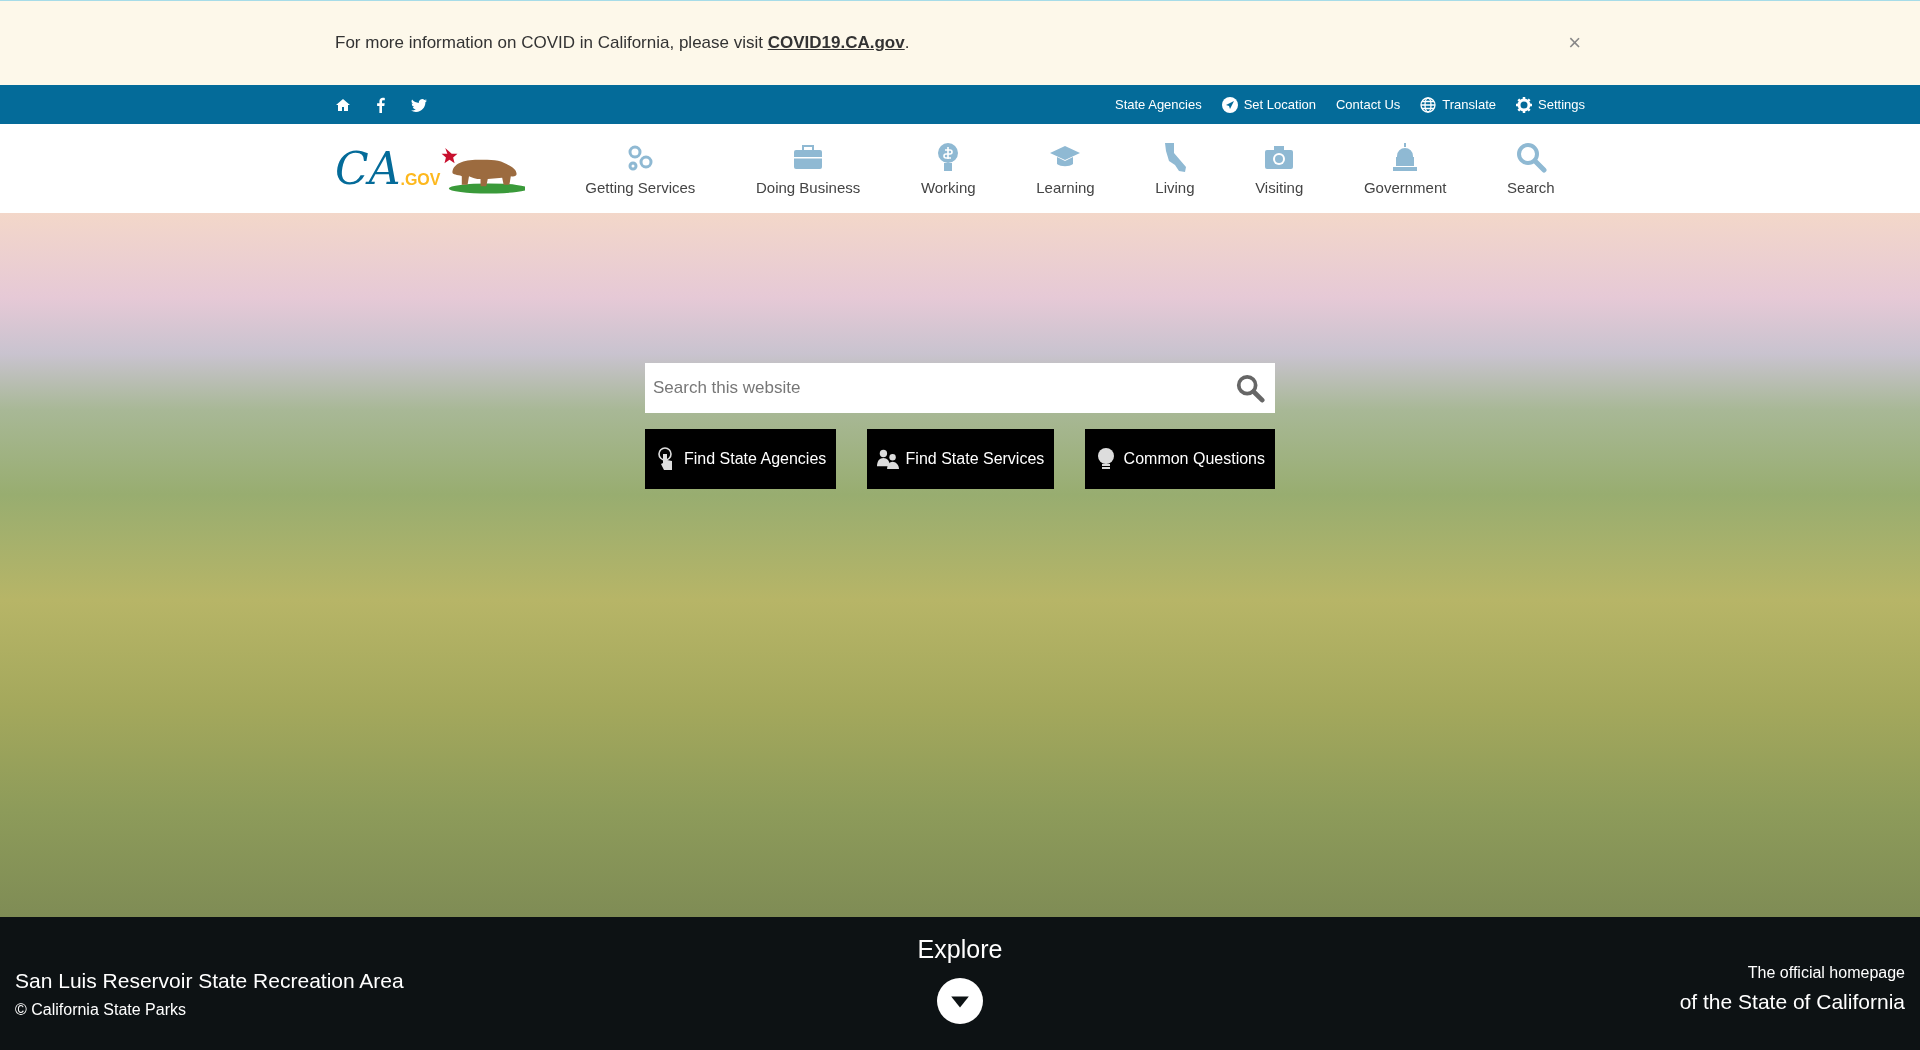 Image resolution: width=1920 pixels, height=1050 pixels. What do you see at coordinates (1065, 168) in the screenshot?
I see `nav-item: Learning` at bounding box center [1065, 168].